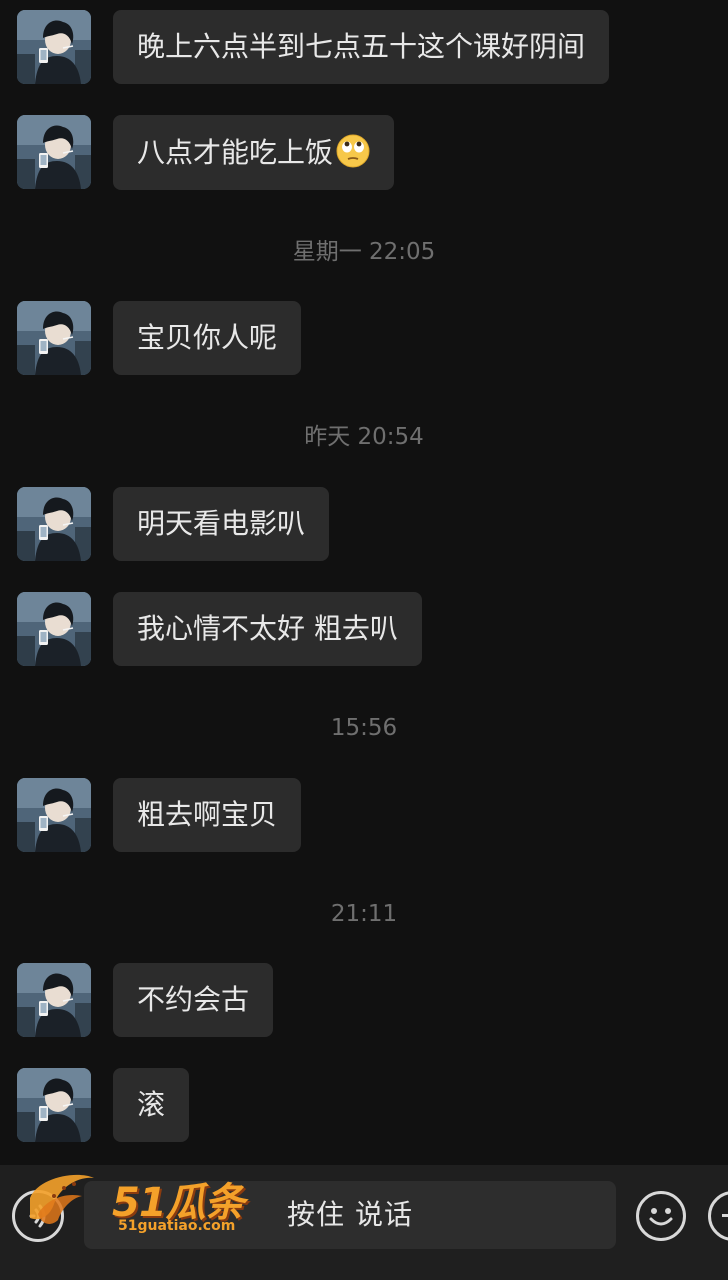  I want to click on watermark-melon-icon, so click(62, 1199).